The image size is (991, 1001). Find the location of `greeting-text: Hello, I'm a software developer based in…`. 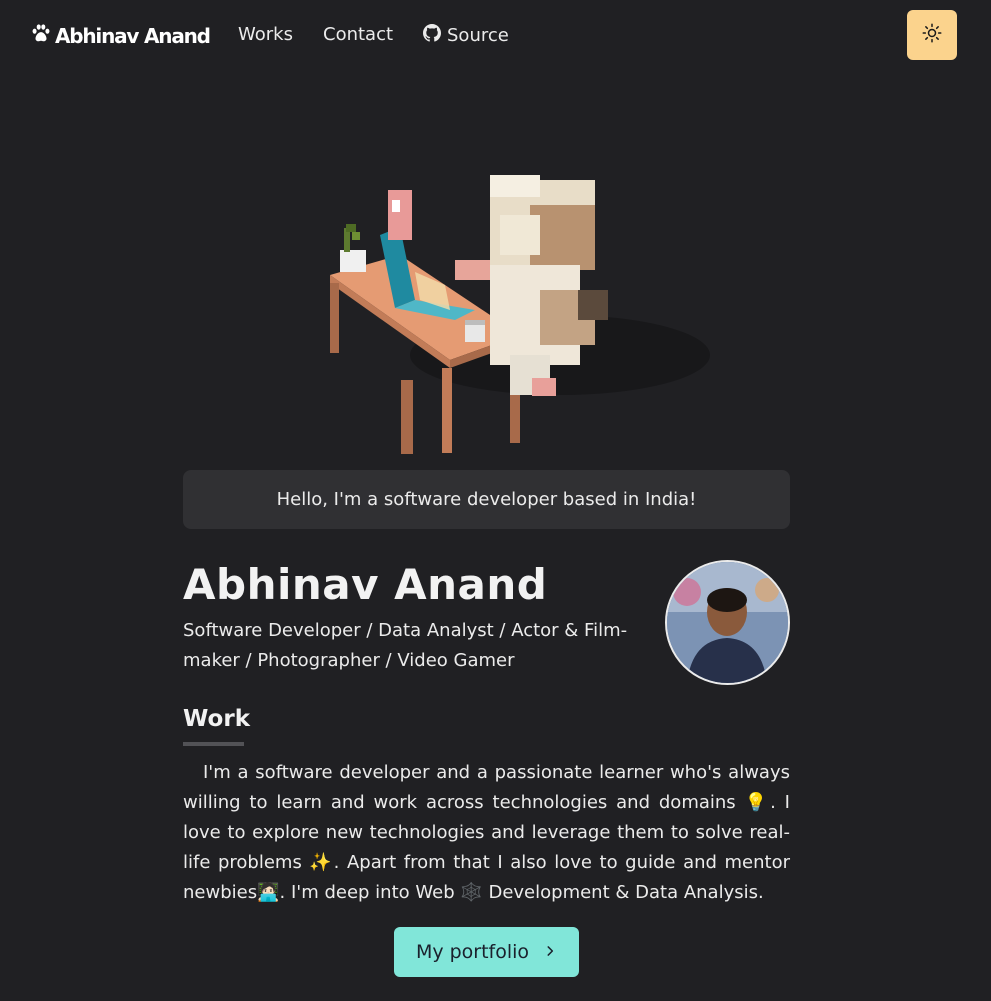

greeting-text: Hello, I'm a software developer based in… is located at coordinates (486, 499).